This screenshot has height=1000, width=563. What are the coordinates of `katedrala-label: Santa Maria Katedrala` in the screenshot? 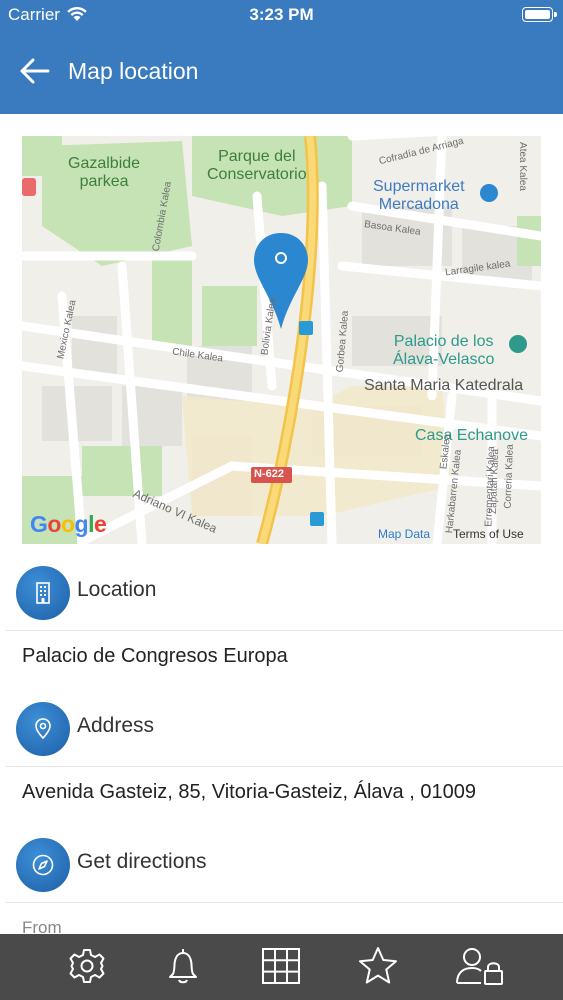 It's located at (444, 385).